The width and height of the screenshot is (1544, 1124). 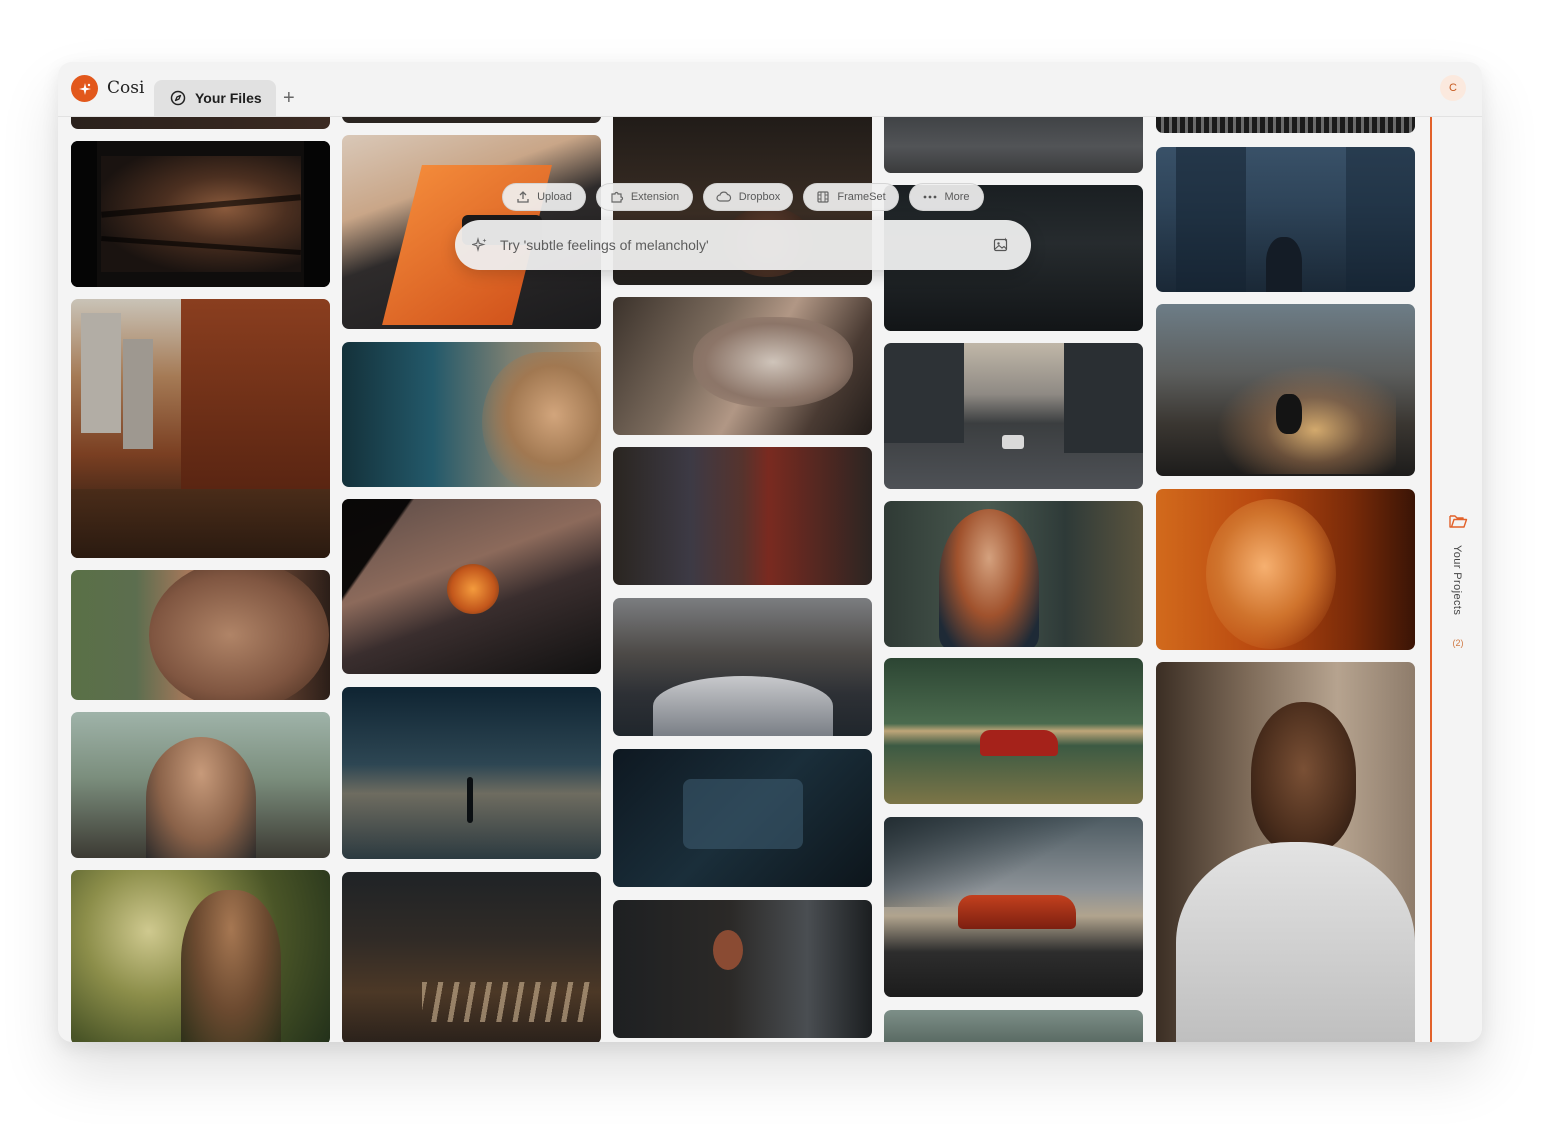 What do you see at coordinates (930, 197) in the screenshot?
I see `more-icon` at bounding box center [930, 197].